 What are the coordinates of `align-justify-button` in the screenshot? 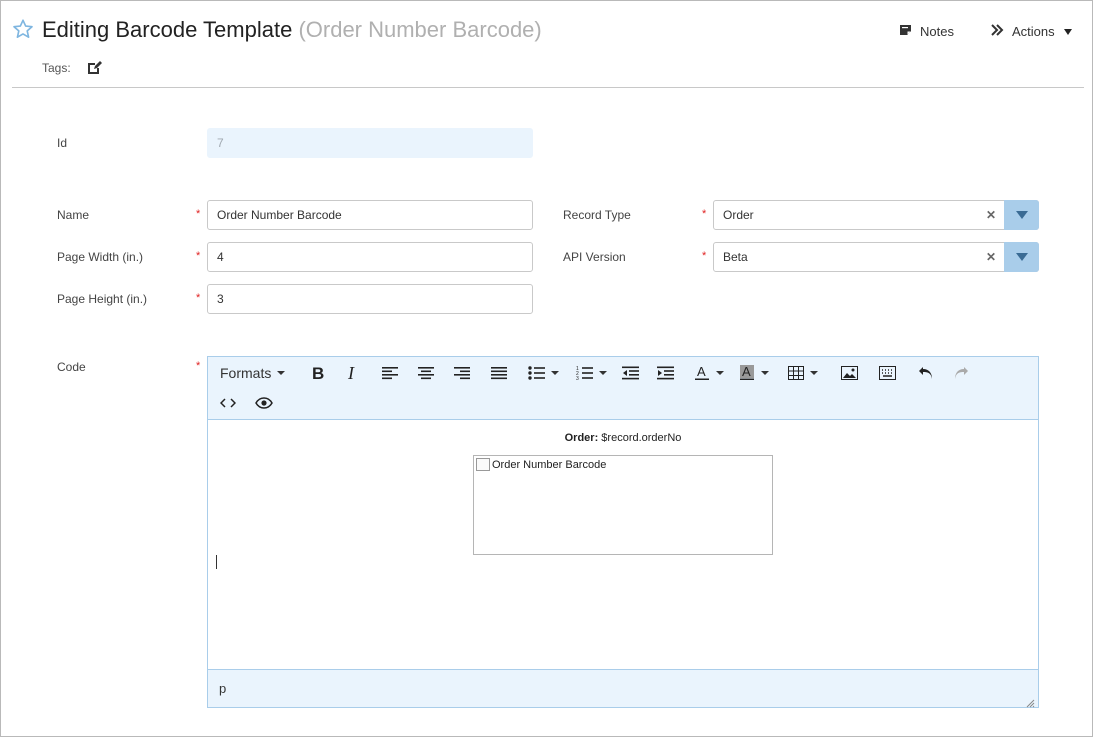 It's located at (499, 373).